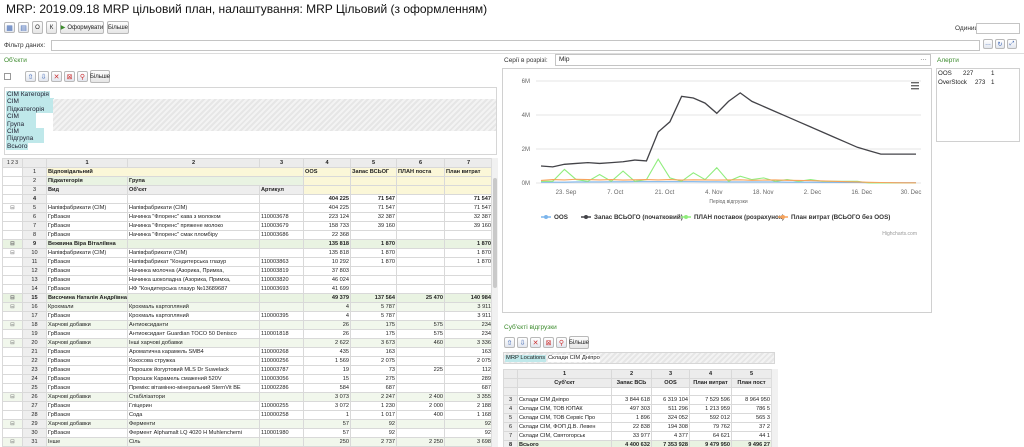  I want to click on legend-item: Запас ВСЬОГО (початковий), so click(632, 217).